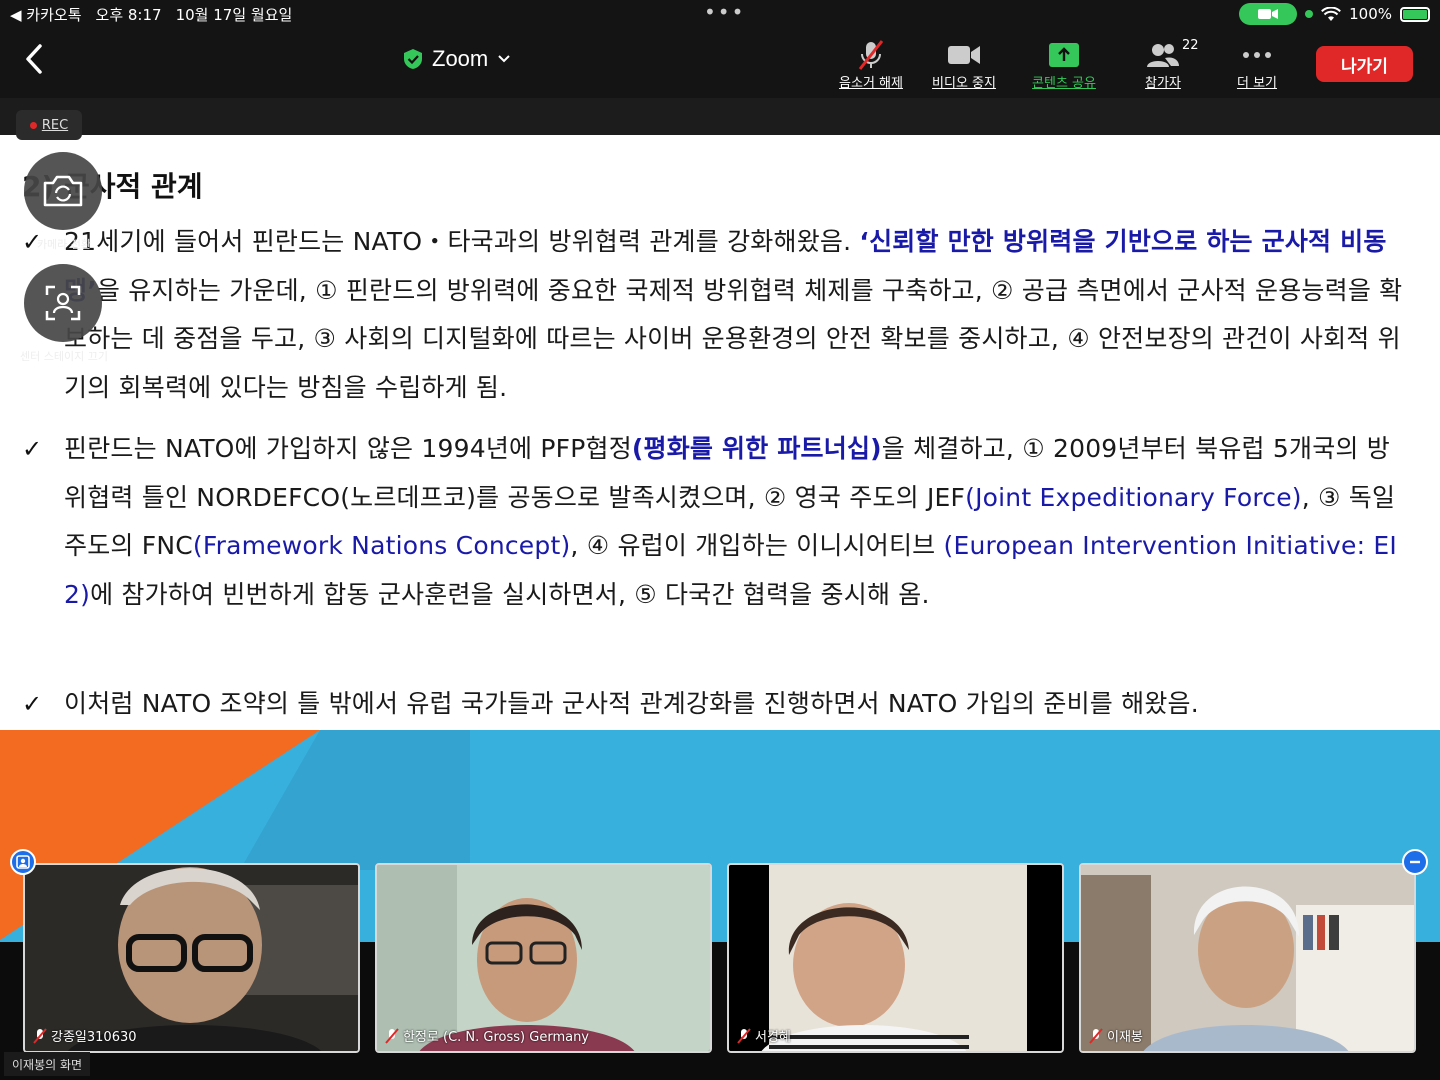 The image size is (1440, 1080). I want to click on wifi-icon, so click(1331, 13).